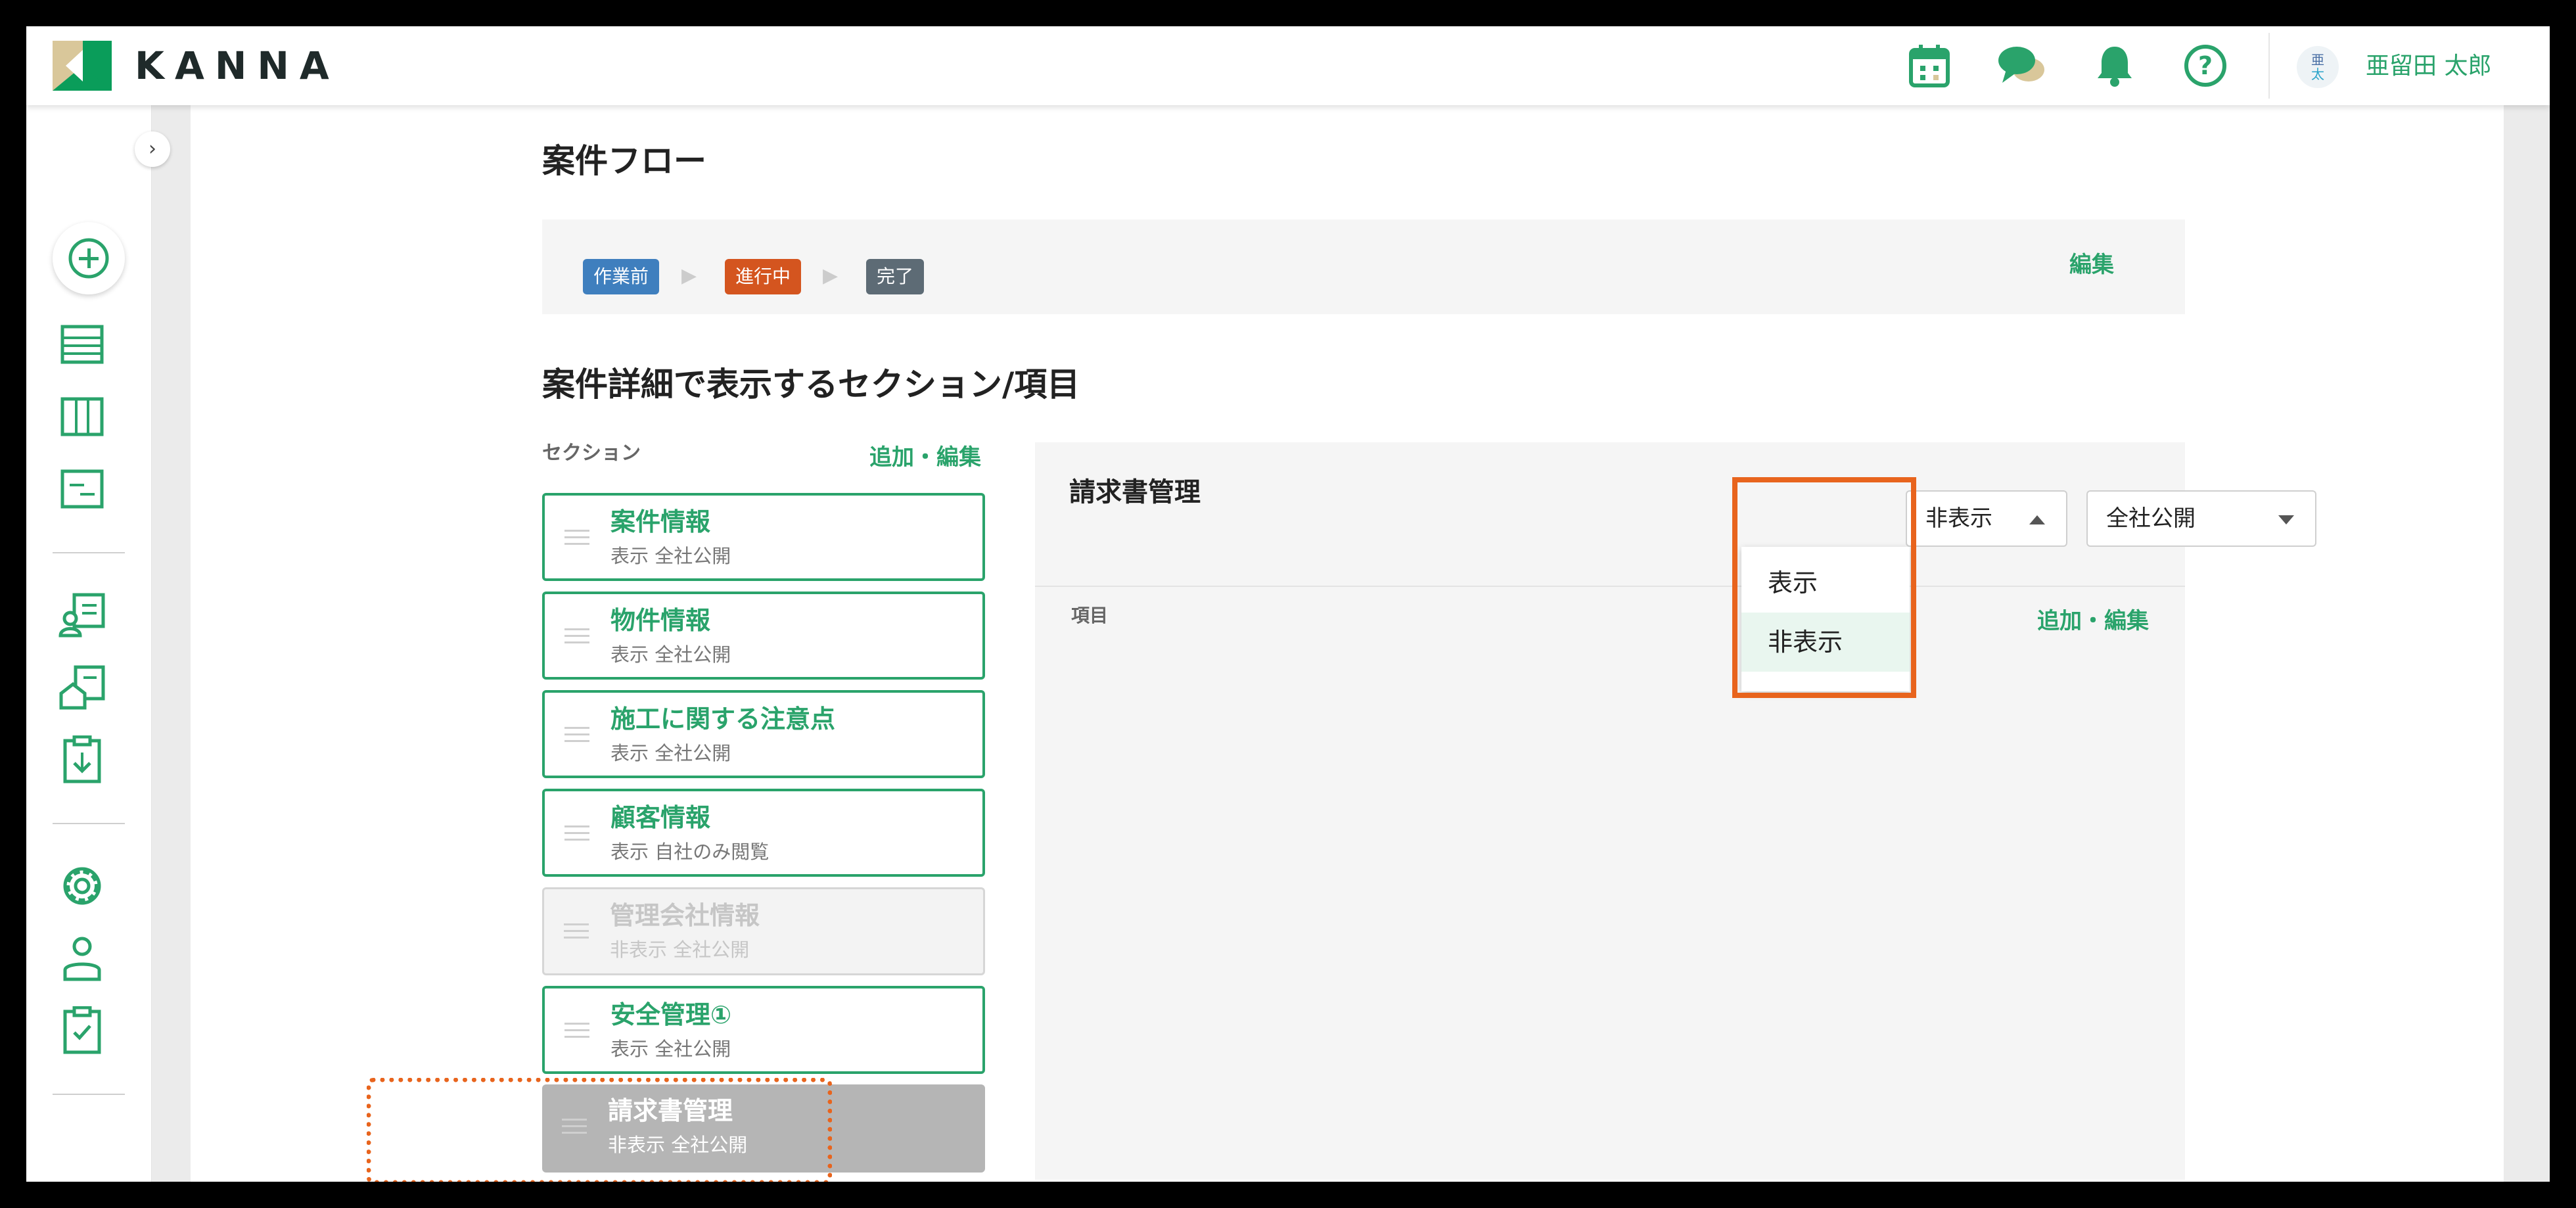 This screenshot has width=2576, height=1208. I want to click on header-divider, so click(2269, 66).